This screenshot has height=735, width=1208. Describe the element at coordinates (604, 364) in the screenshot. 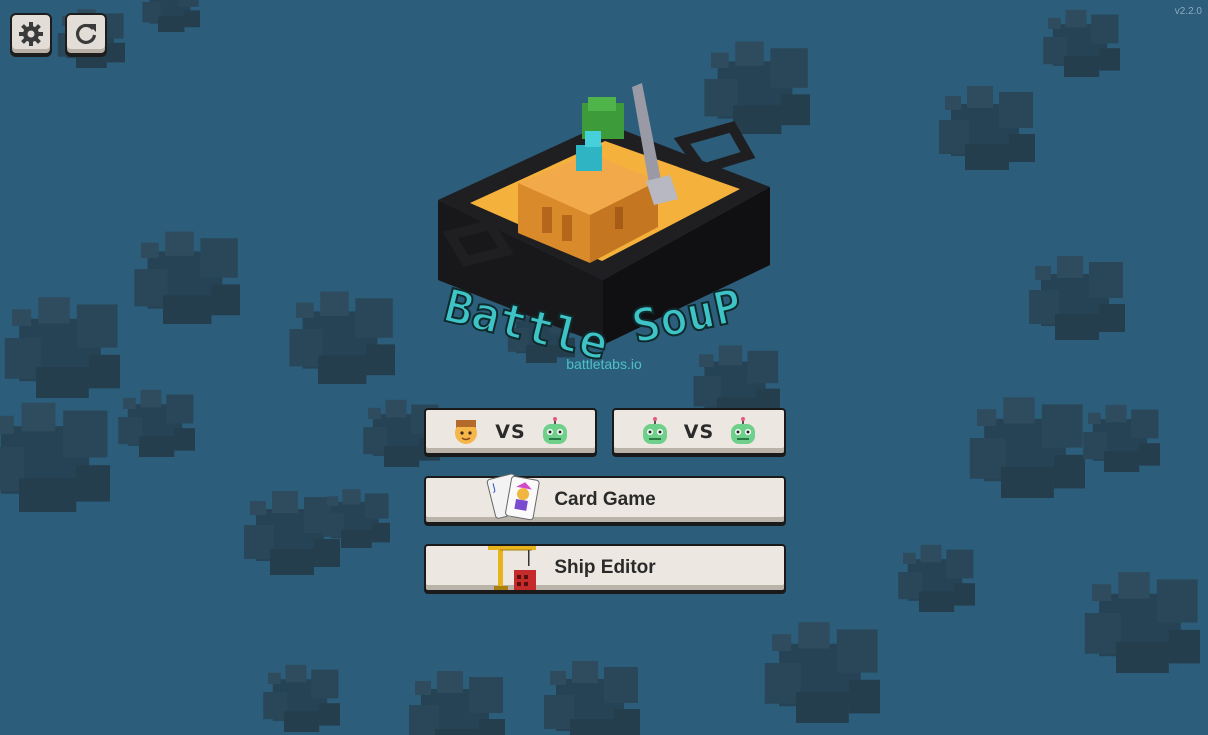

I see `site-link: battletabs.io` at that location.